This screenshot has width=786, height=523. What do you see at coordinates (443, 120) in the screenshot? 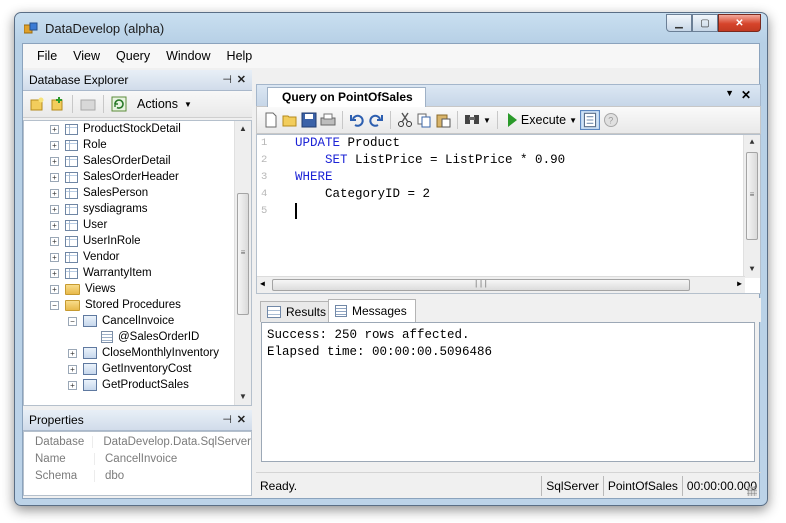
I see `paste-icon` at bounding box center [443, 120].